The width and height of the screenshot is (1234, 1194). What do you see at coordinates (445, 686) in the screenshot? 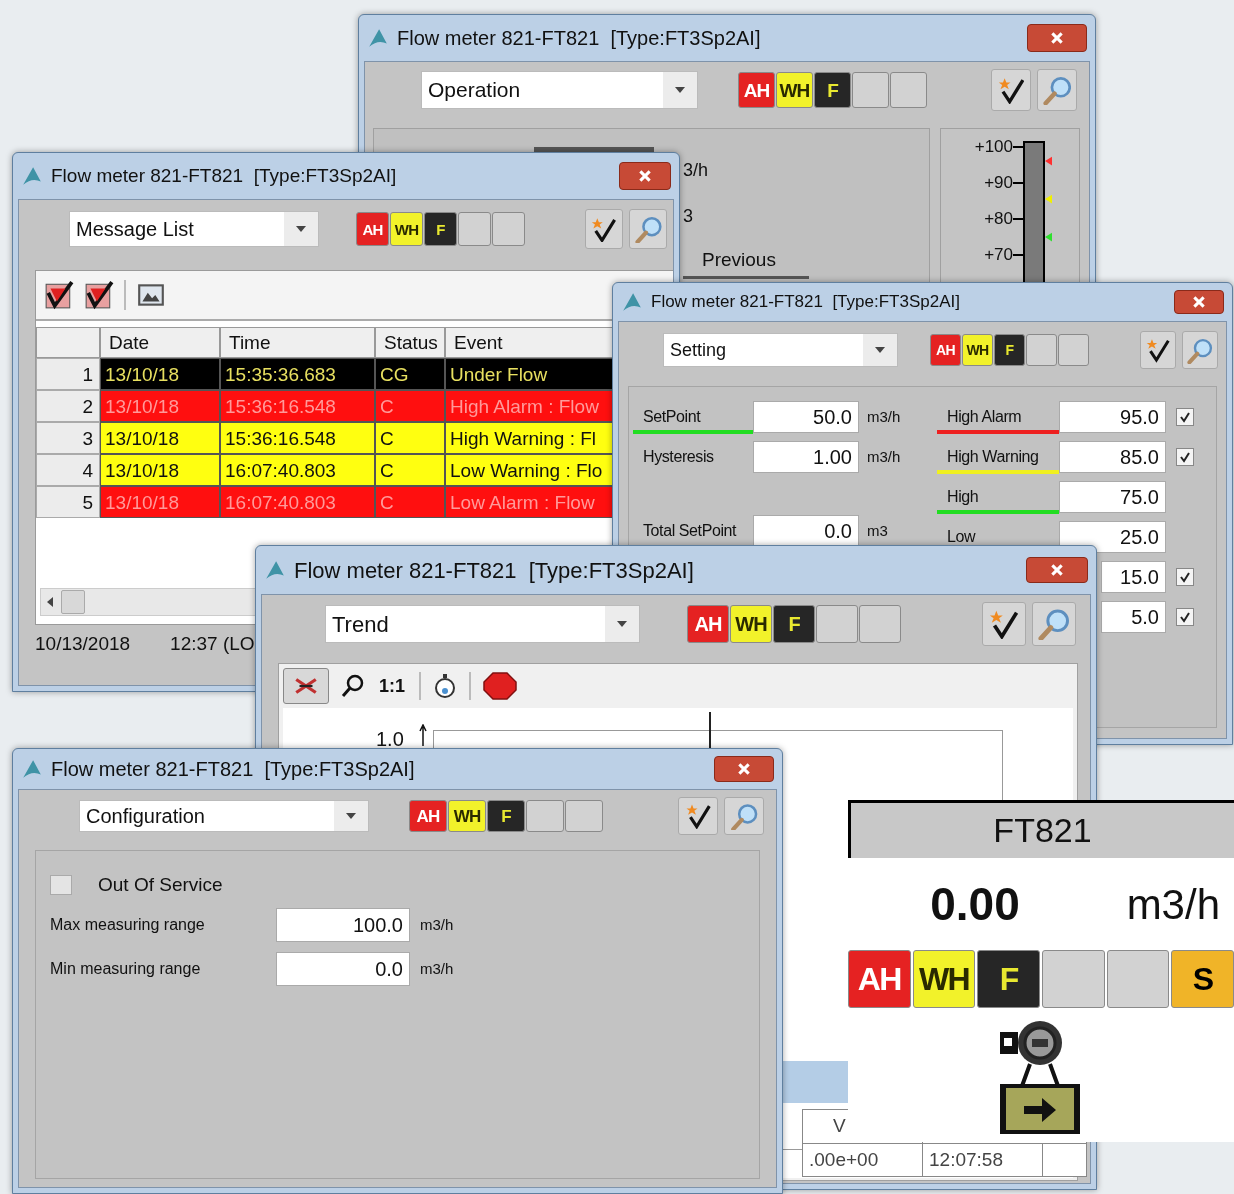
I see `stopwatch-icon` at bounding box center [445, 686].